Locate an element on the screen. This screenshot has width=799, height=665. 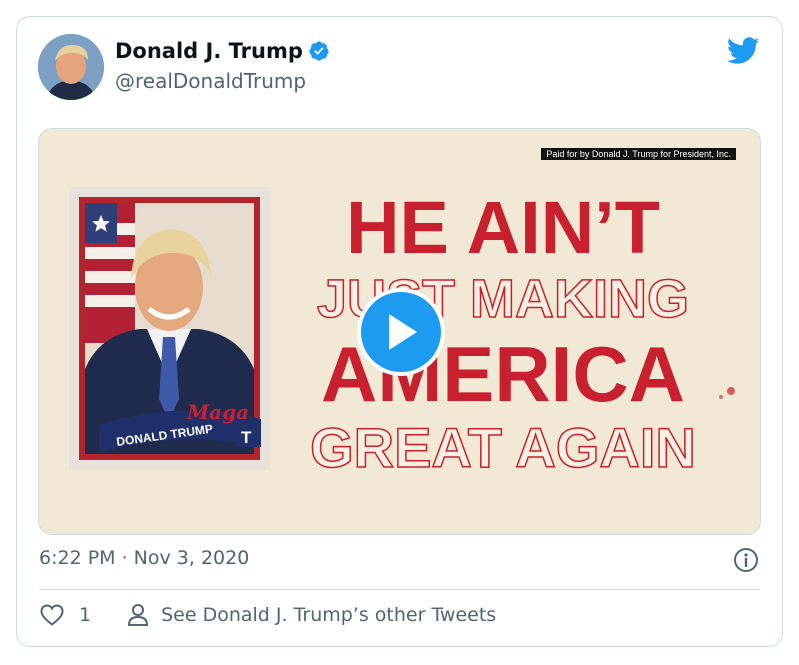
headline-line-1: HE AIN’T is located at coordinates (503, 227).